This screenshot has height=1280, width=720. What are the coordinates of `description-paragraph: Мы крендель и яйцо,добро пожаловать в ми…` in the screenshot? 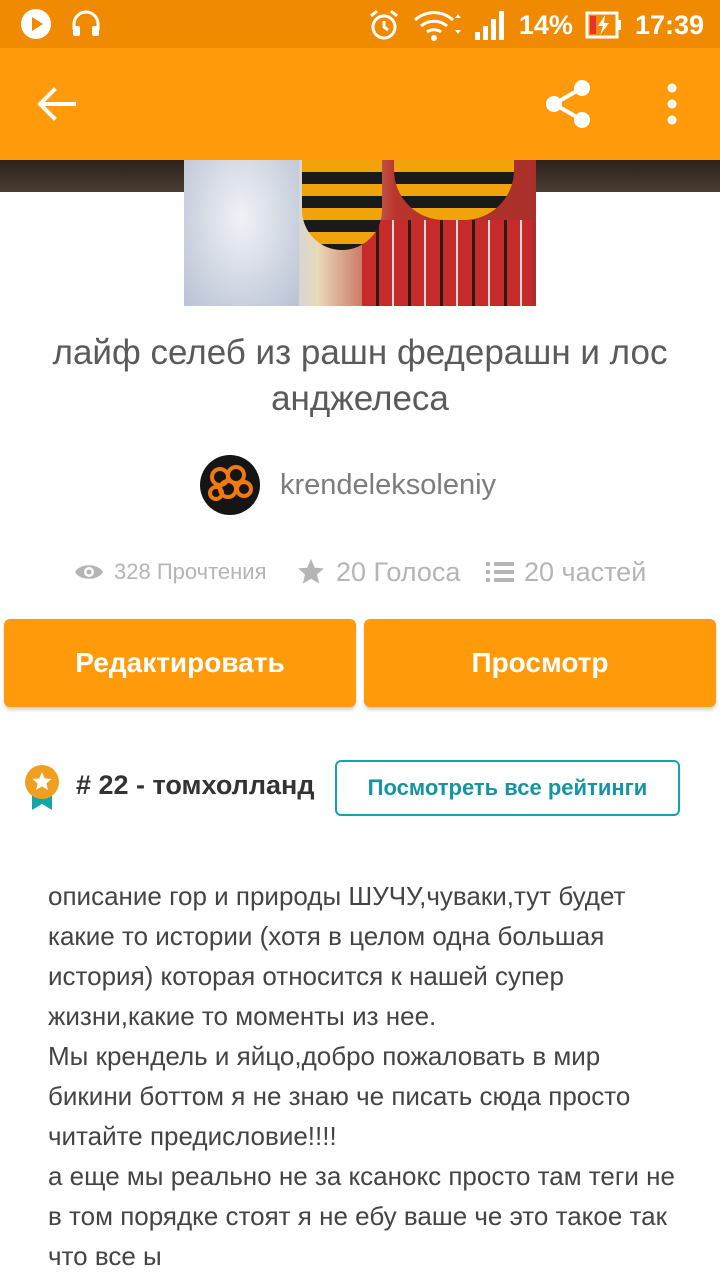 It's located at (339, 1096).